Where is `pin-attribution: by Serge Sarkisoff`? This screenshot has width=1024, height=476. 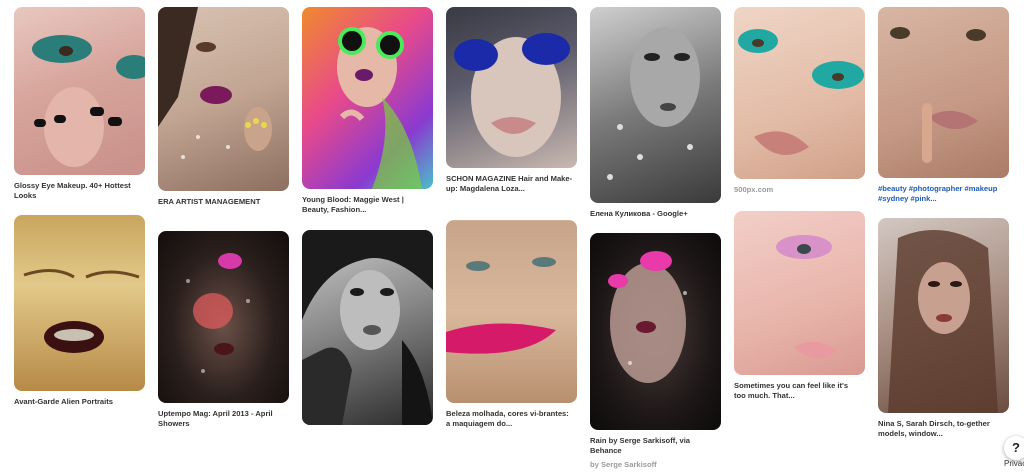 pin-attribution: by Serge Sarkisoff is located at coordinates (655, 465).